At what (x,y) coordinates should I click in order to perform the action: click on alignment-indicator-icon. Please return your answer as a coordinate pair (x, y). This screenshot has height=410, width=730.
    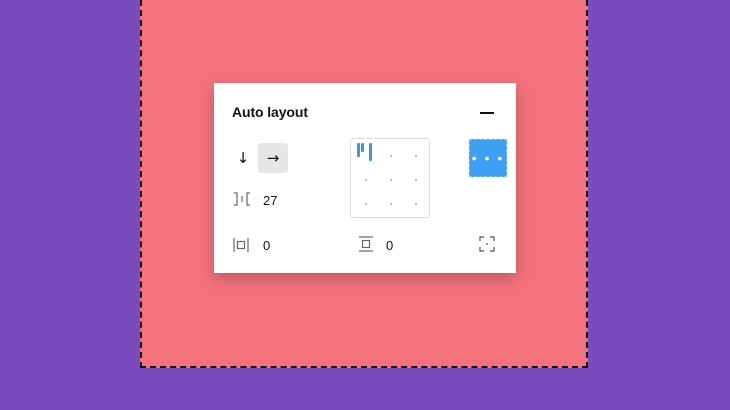
    Looking at the image, I should click on (365, 152).